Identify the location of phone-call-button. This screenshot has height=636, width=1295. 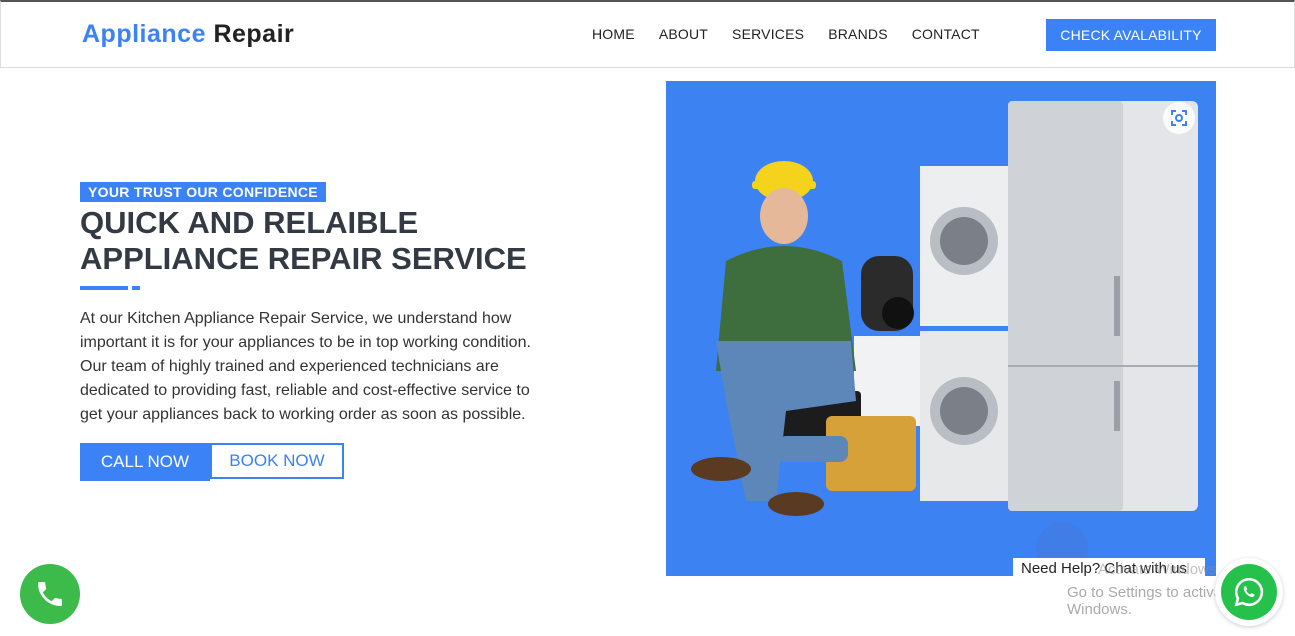
(50, 594).